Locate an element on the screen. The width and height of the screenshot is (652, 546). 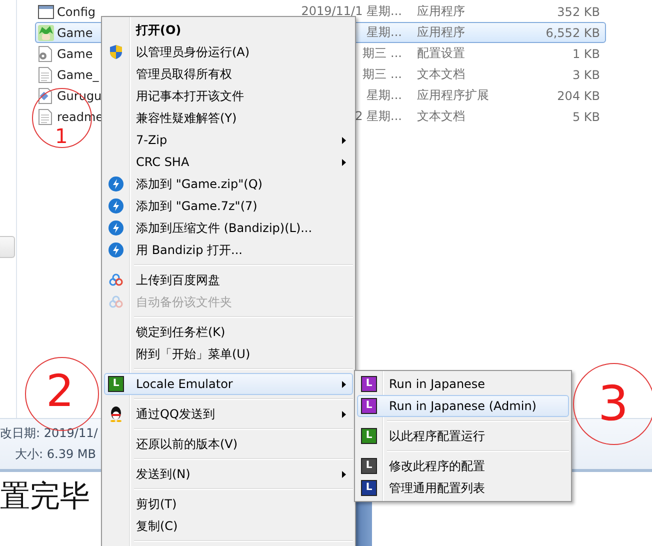
file-size: 6,552 KB is located at coordinates (573, 33).